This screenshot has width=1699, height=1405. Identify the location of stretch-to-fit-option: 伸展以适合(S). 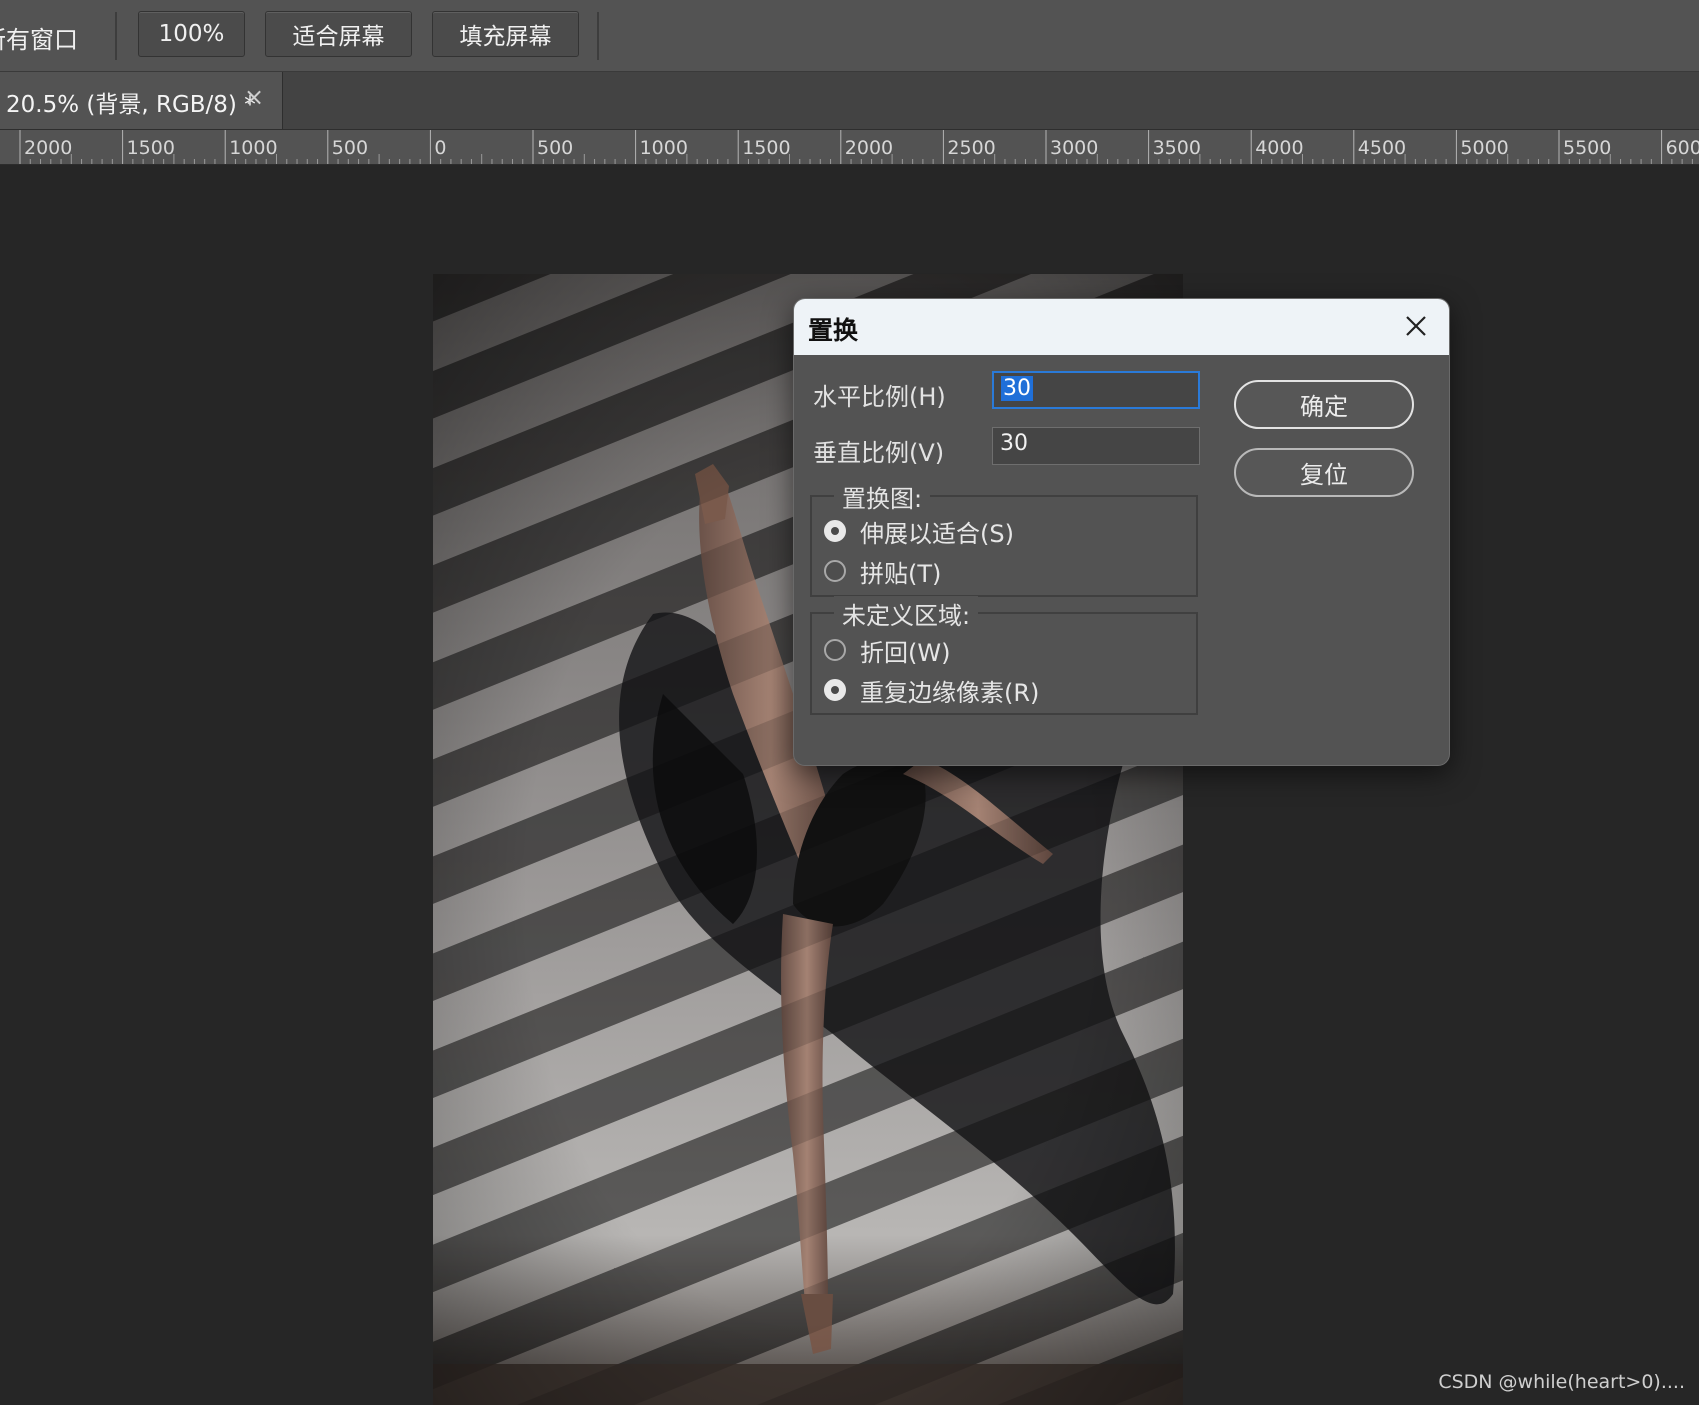
(919, 531).